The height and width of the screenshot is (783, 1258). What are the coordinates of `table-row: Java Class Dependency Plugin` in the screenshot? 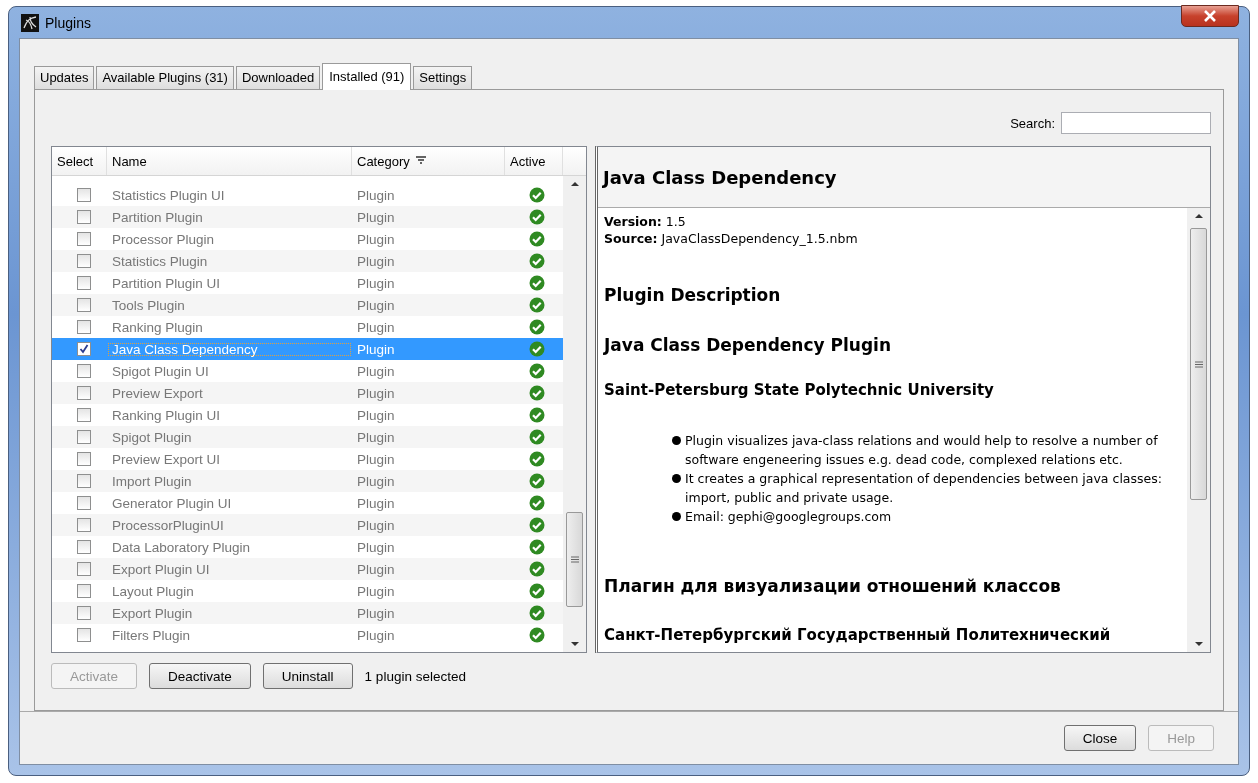 It's located at (307, 349).